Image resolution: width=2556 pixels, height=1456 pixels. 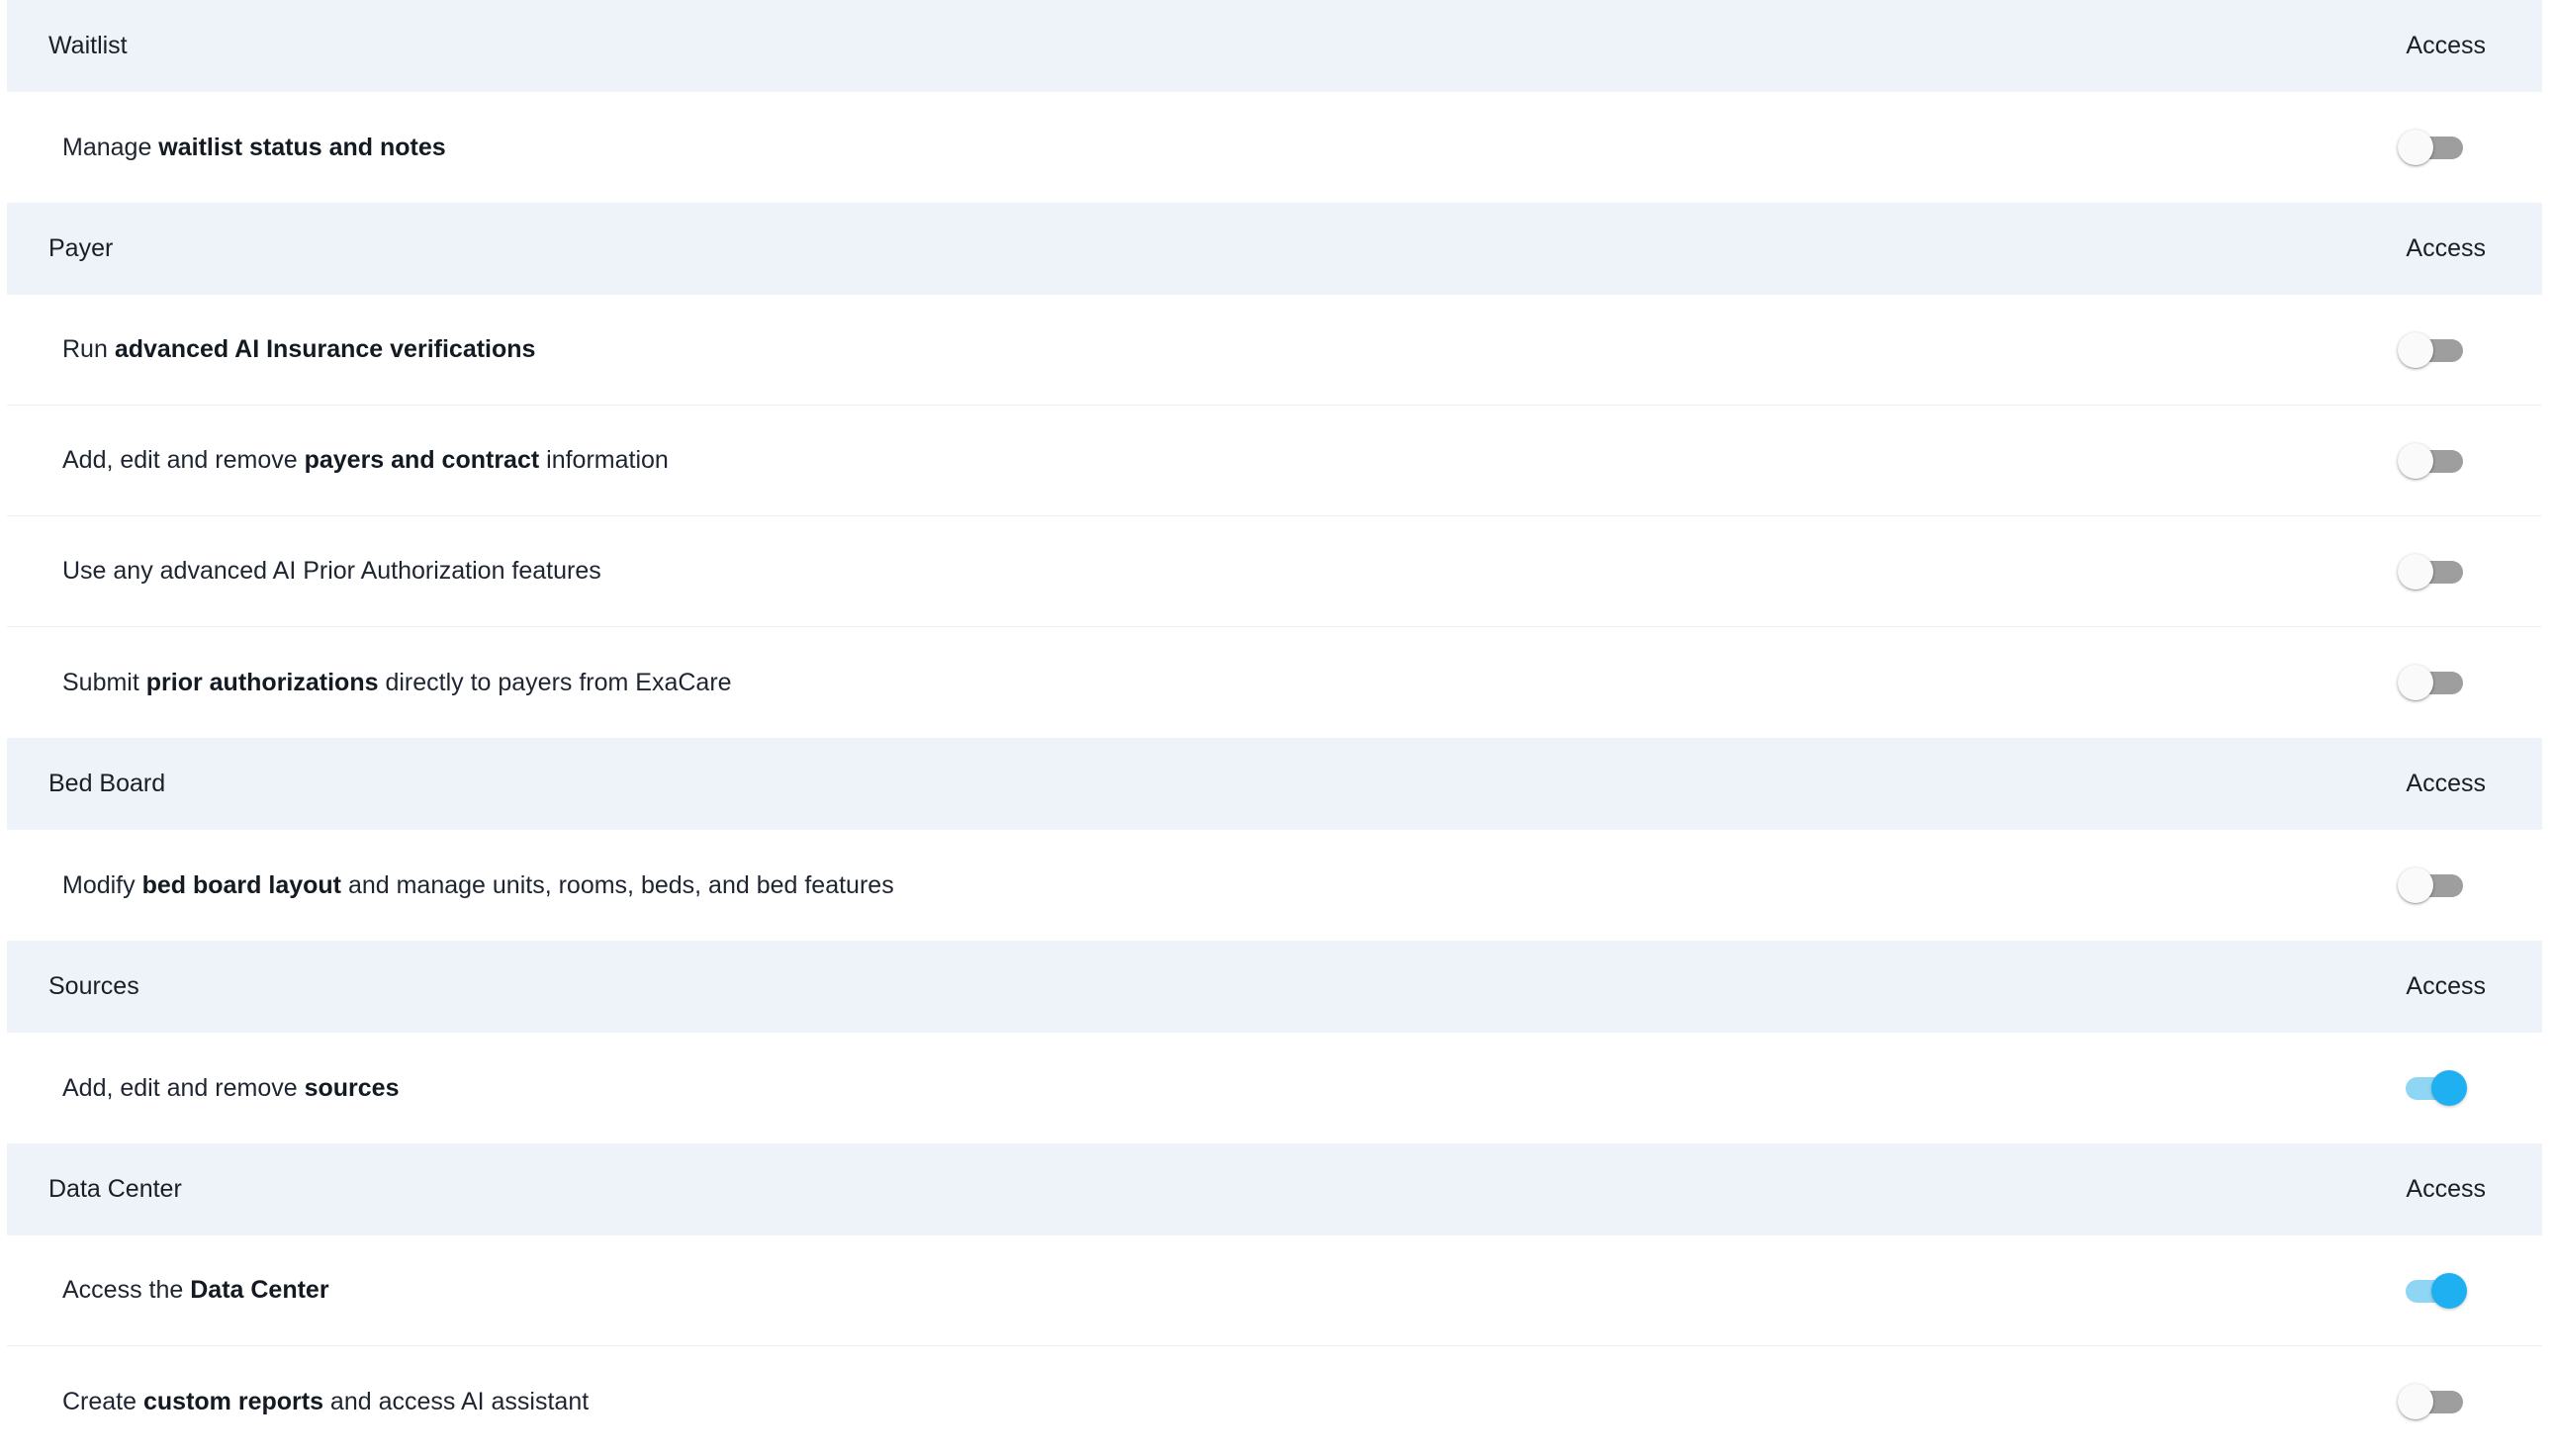 I want to click on permission-emphasis: waitlist status and notes, so click(x=302, y=147).